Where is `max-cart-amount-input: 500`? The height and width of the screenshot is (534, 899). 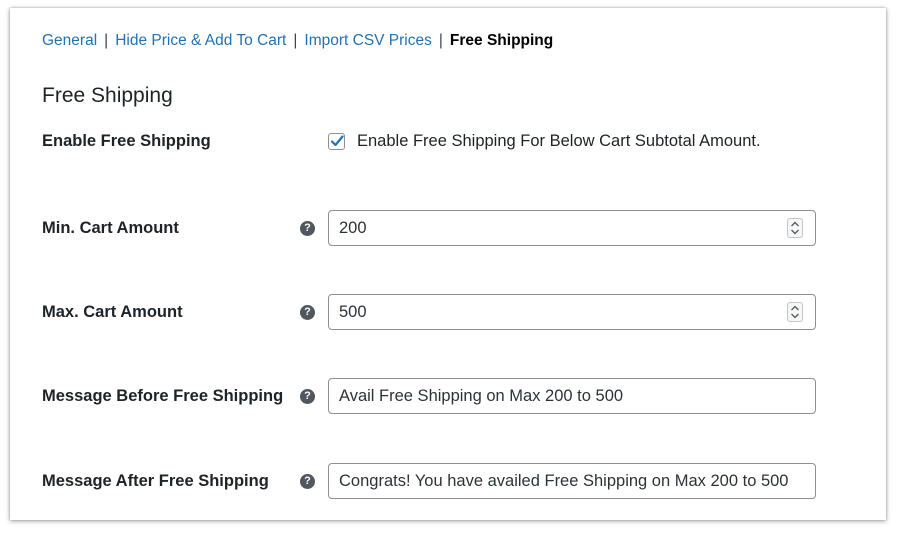 max-cart-amount-input: 500 is located at coordinates (572, 312).